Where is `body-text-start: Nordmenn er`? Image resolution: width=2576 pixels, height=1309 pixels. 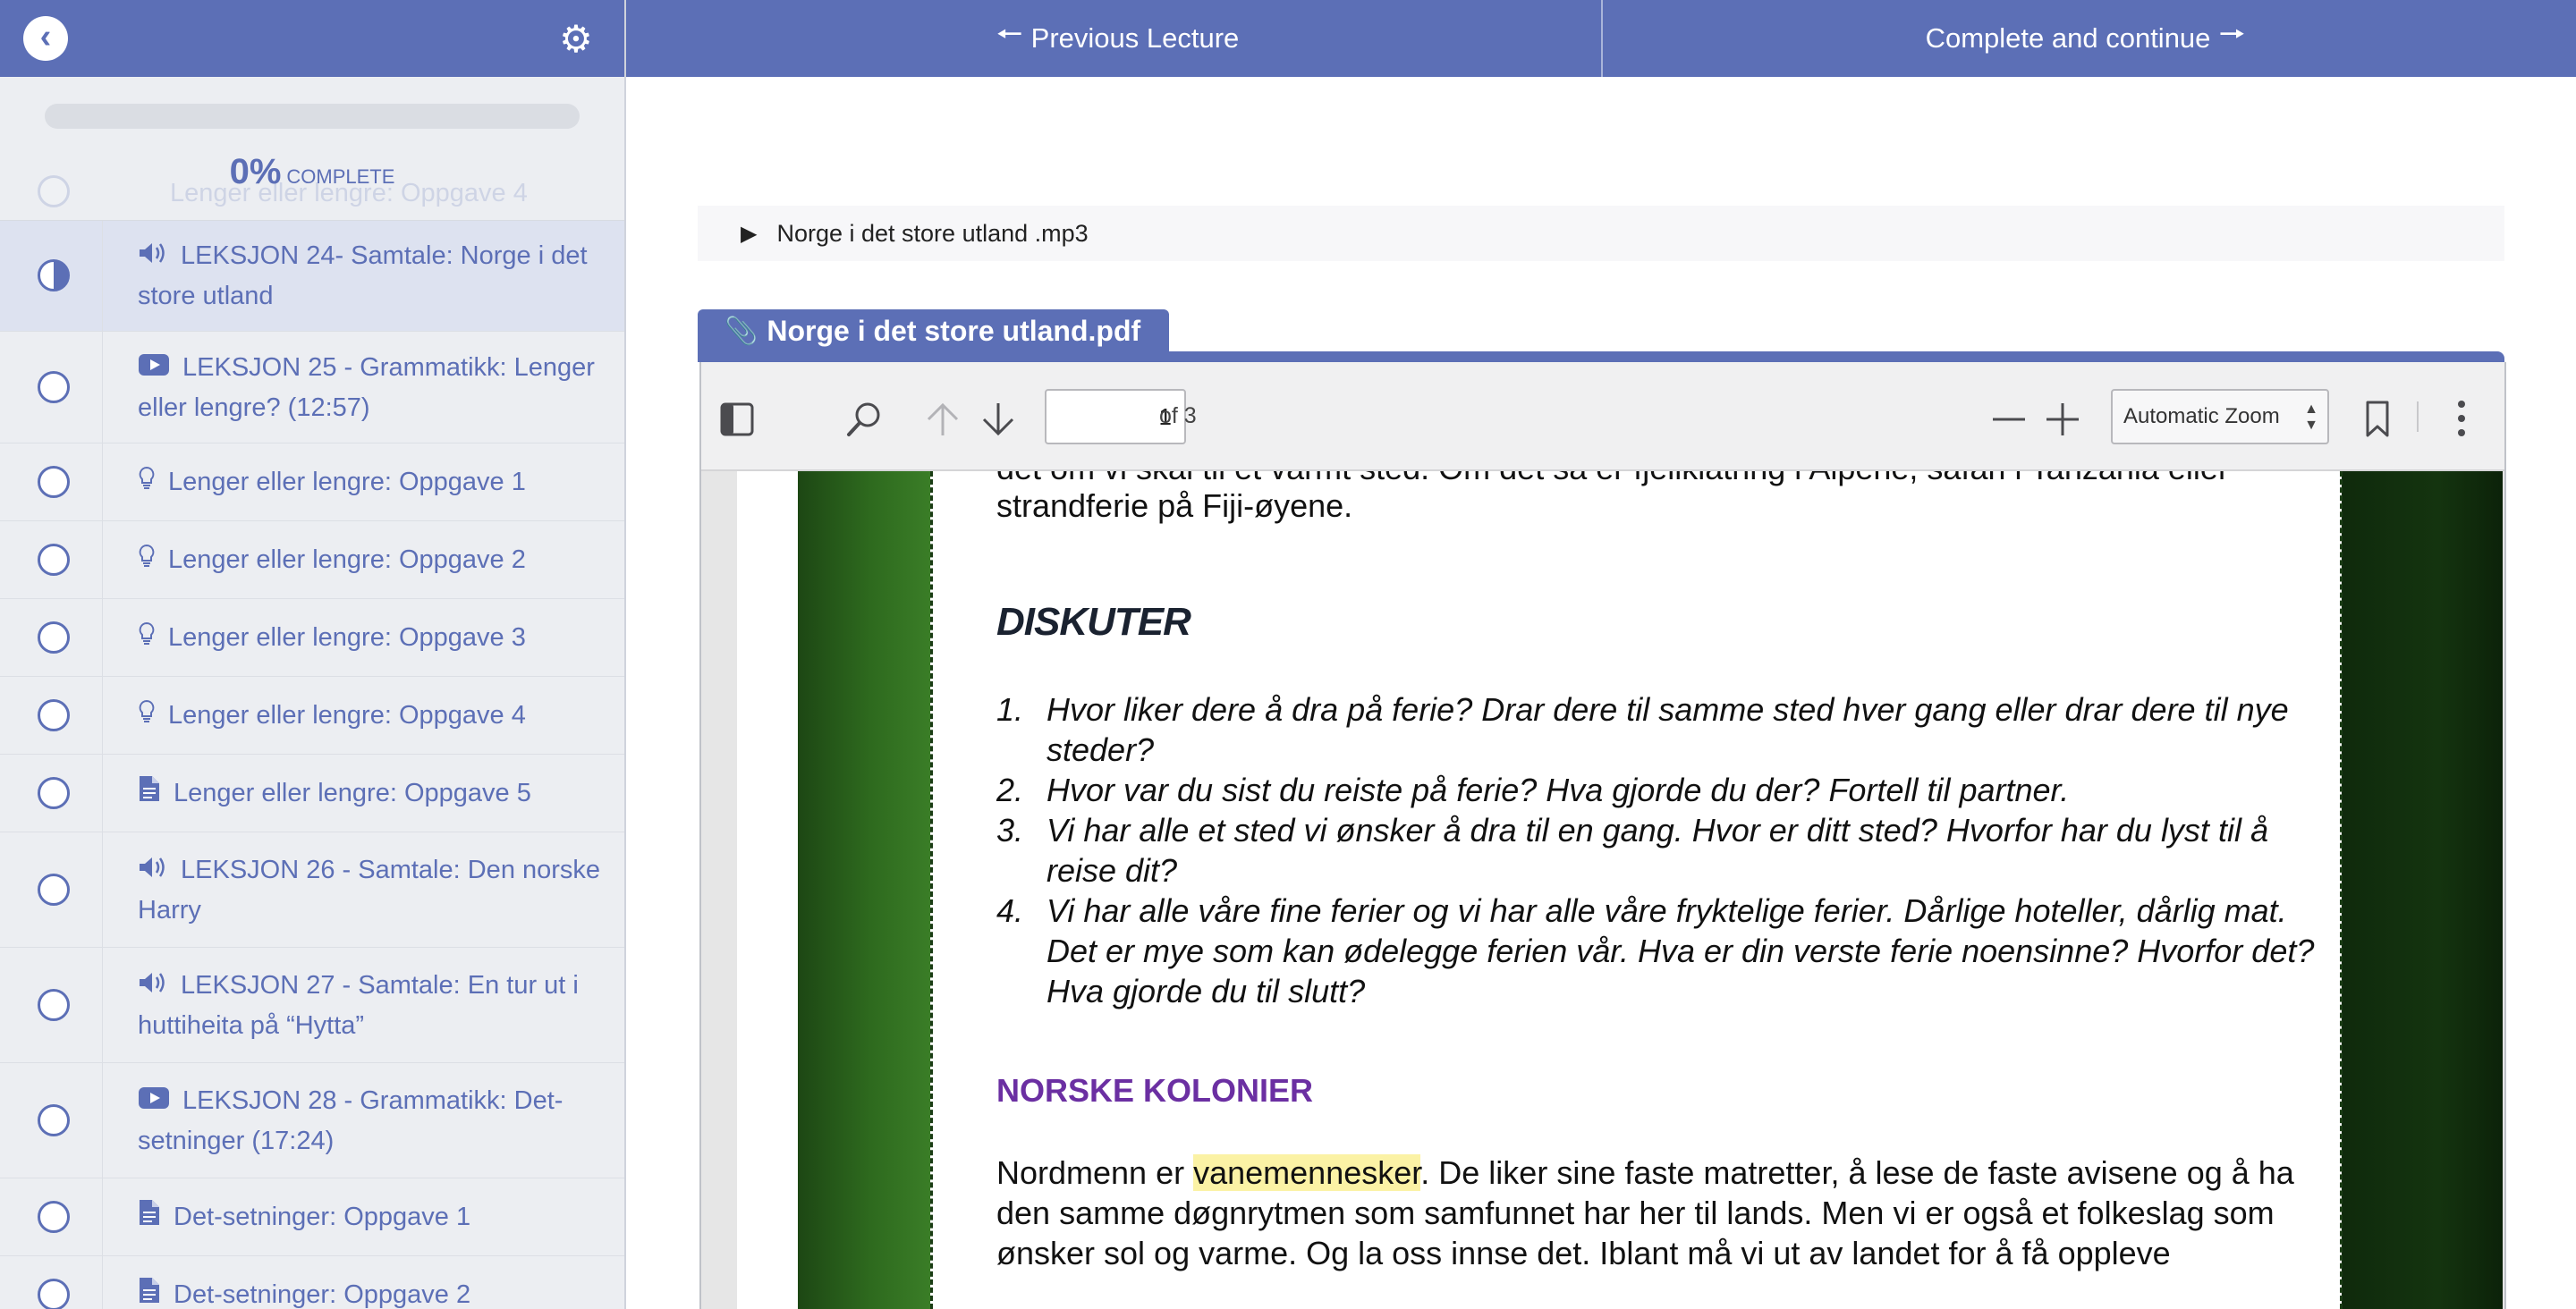
body-text-start: Nordmenn er is located at coordinates (1095, 1172).